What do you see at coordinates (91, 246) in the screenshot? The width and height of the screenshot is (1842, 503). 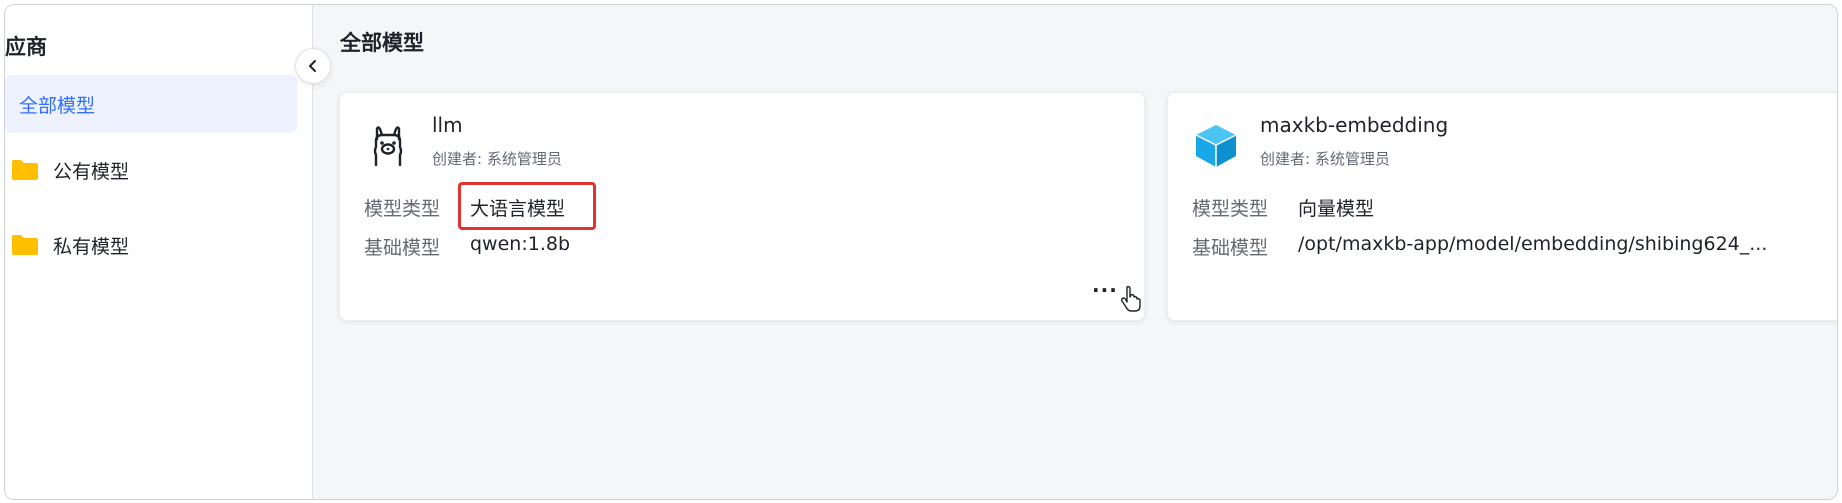 I see `sidebar-item-label: 私有模型` at bounding box center [91, 246].